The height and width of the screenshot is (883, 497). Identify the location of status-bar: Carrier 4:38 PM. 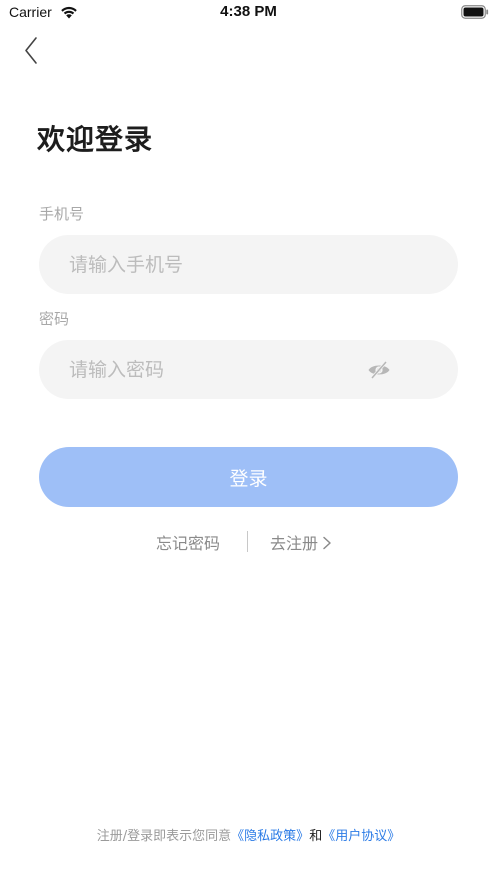
(248, 13).